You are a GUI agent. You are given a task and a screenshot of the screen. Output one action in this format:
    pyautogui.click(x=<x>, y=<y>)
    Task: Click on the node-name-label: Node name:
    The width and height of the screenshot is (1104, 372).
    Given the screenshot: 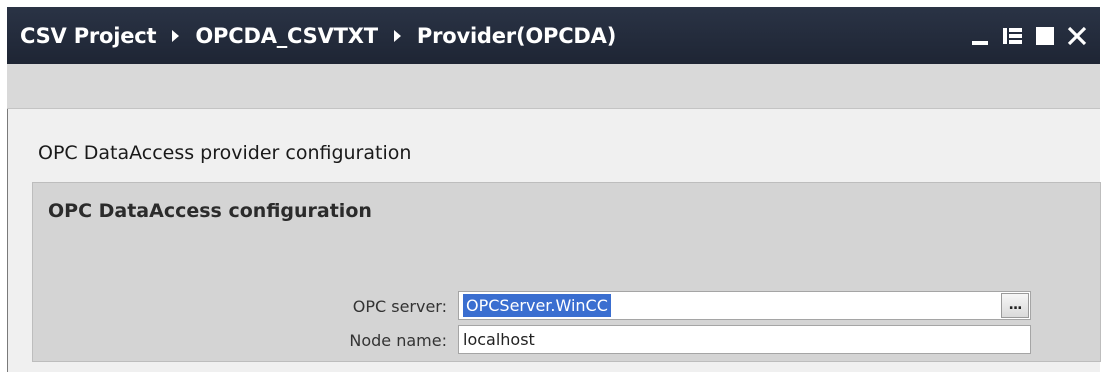 What is the action you would take?
    pyautogui.click(x=398, y=340)
    